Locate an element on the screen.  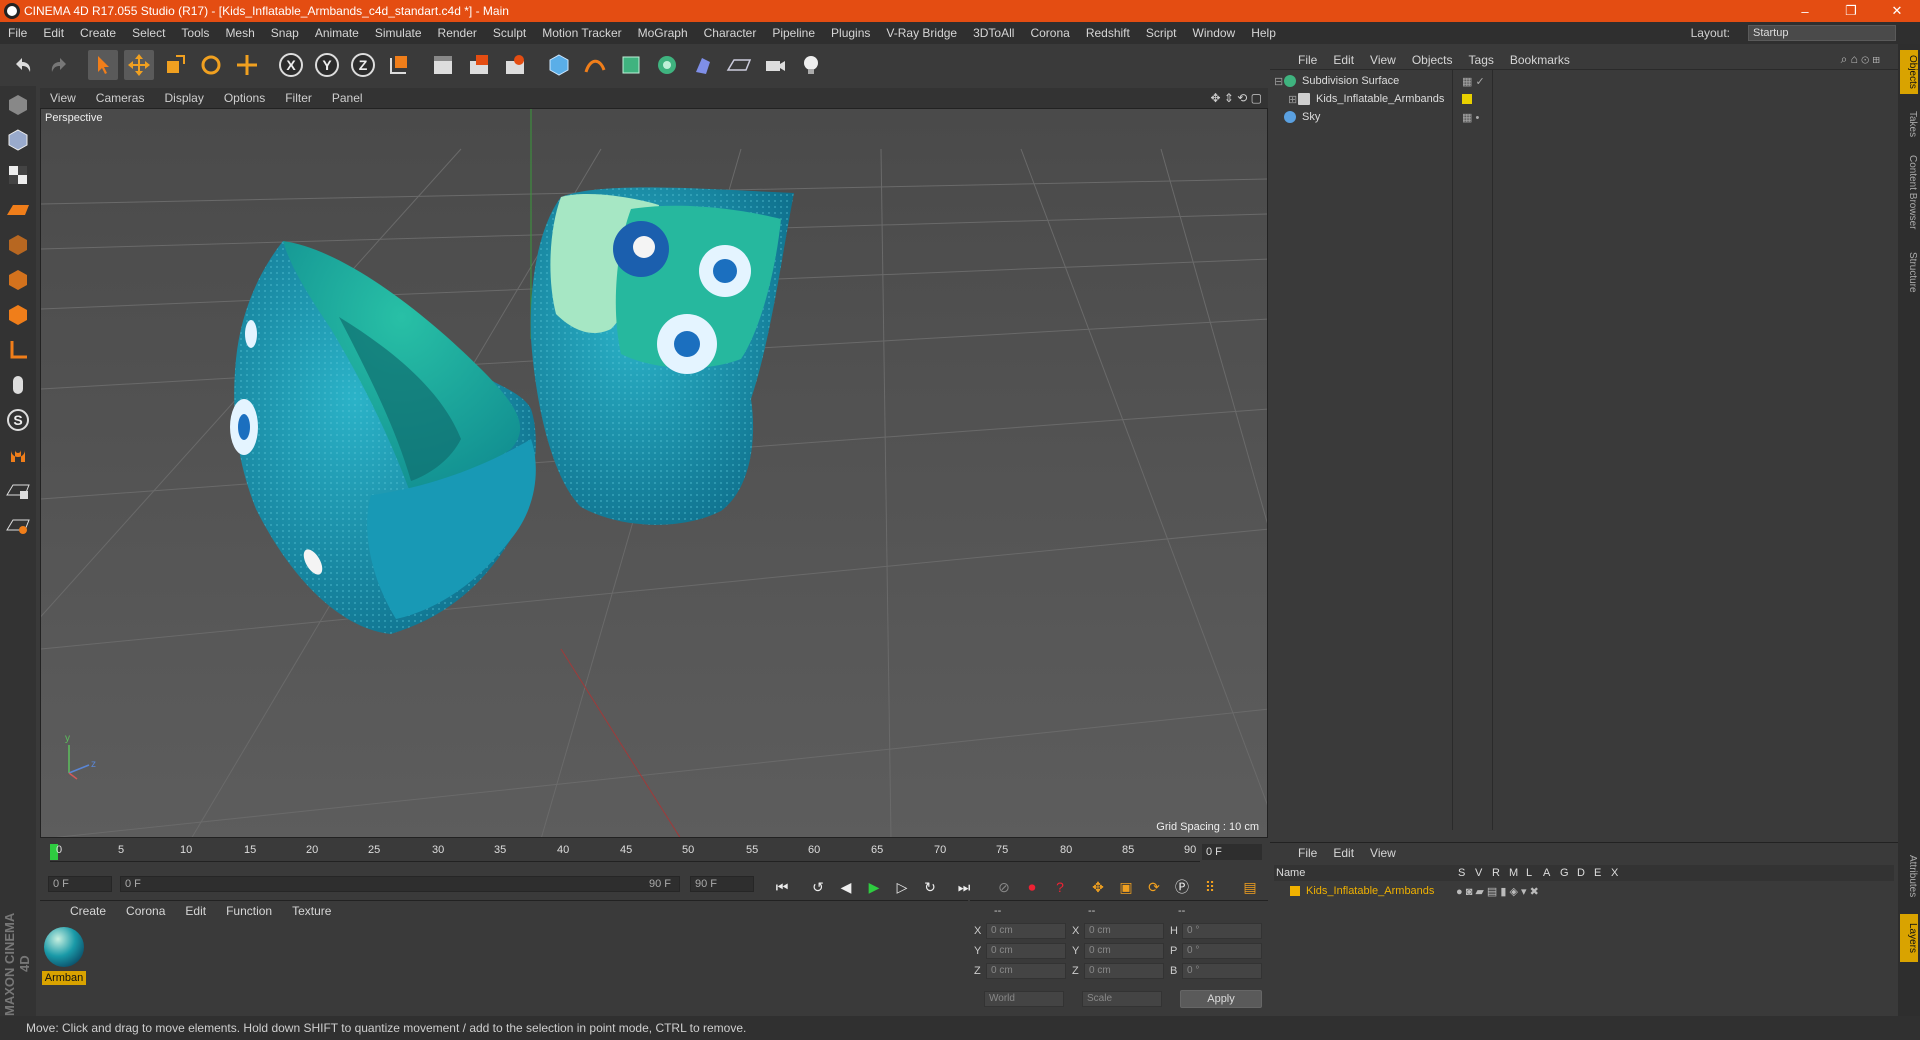
layer-name: Kids_Inflatable_Armbands is located at coordinates (1381, 891).